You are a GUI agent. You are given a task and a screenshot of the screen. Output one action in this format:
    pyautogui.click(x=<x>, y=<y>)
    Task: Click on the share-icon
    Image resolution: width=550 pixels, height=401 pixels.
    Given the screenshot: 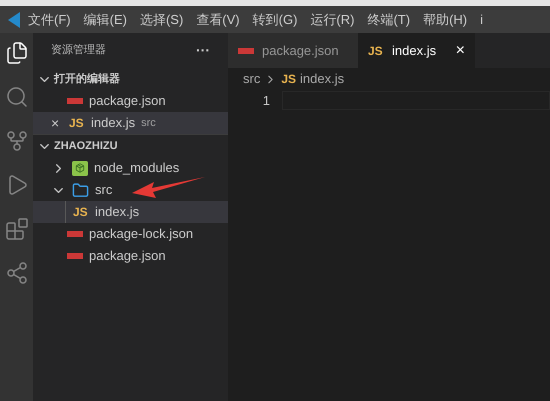 What is the action you would take?
    pyautogui.click(x=16, y=273)
    